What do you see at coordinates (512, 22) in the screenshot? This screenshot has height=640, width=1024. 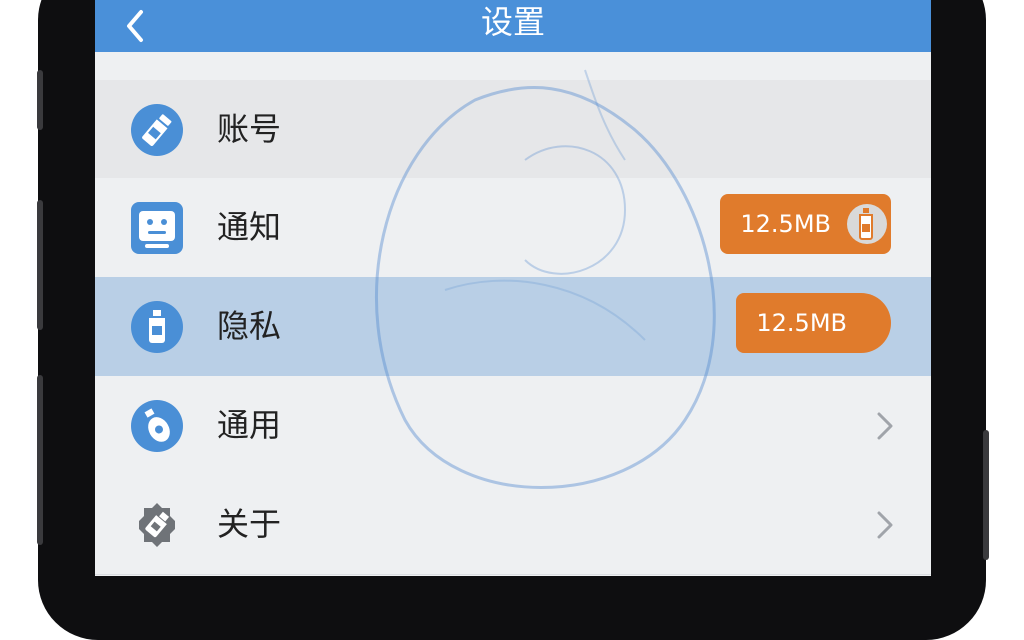 I see `page-title: 设置` at bounding box center [512, 22].